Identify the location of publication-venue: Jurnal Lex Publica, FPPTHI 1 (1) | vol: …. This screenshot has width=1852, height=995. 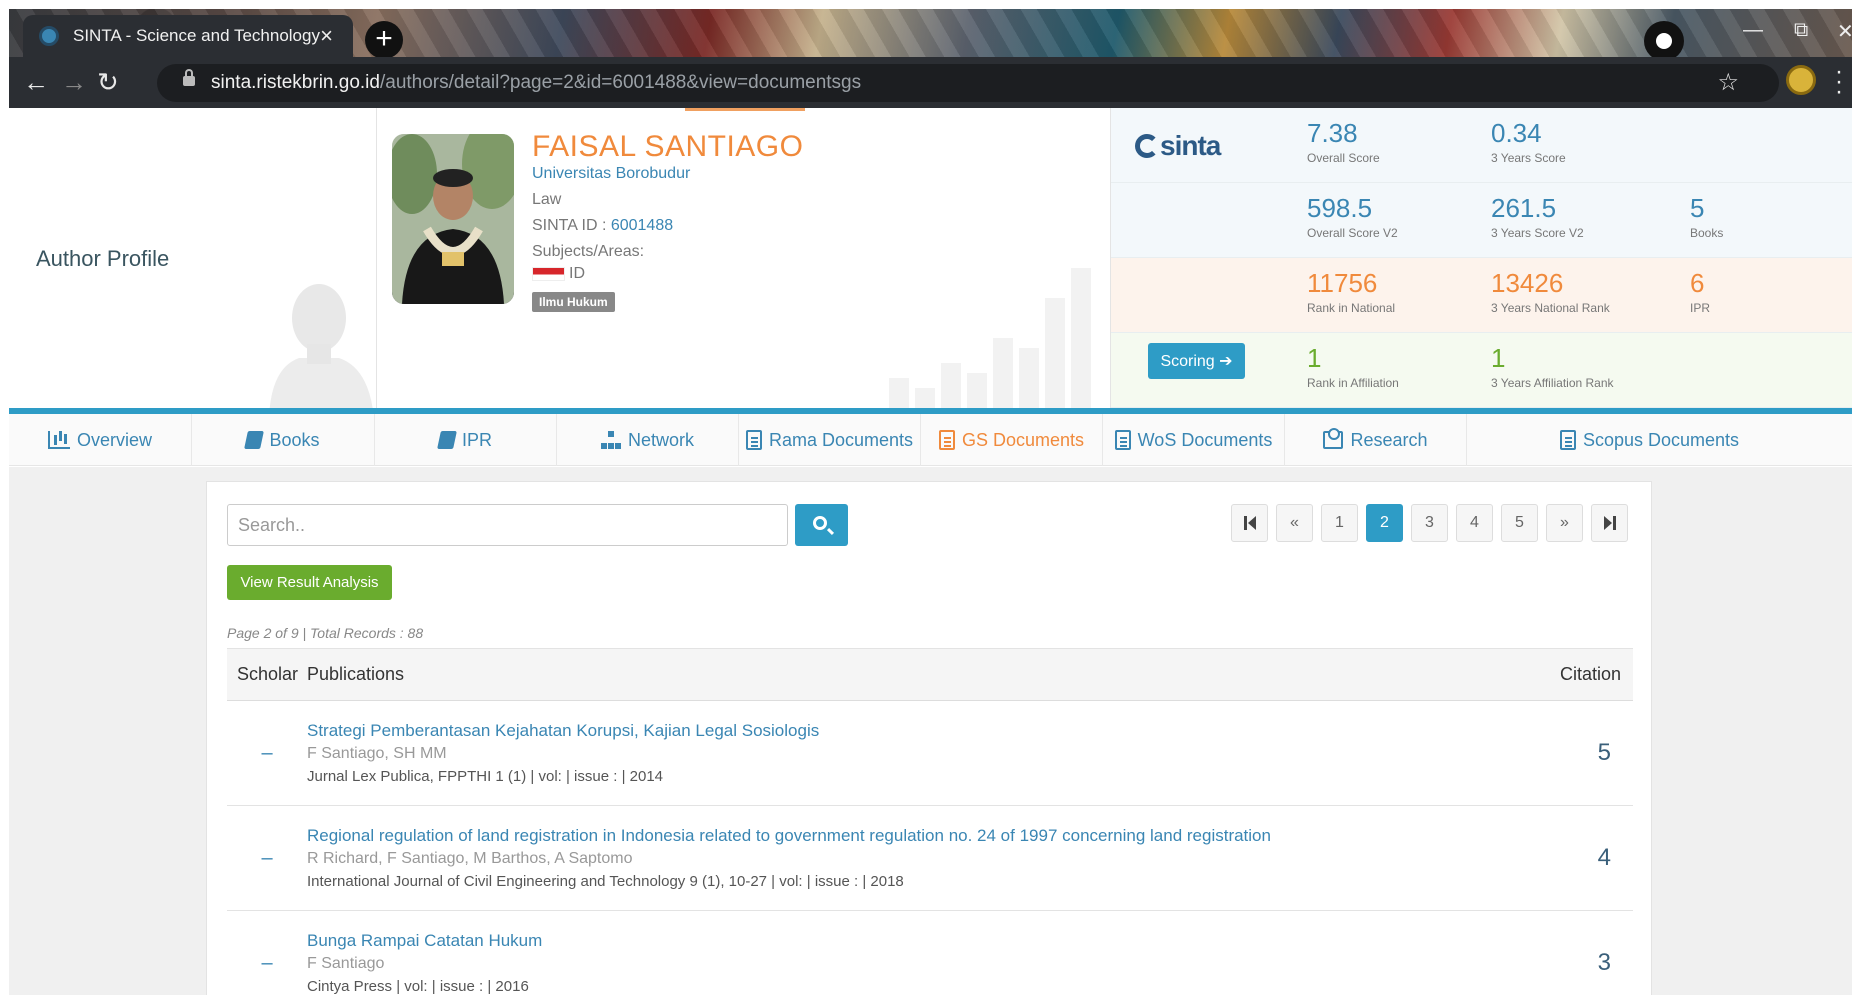
(485, 776).